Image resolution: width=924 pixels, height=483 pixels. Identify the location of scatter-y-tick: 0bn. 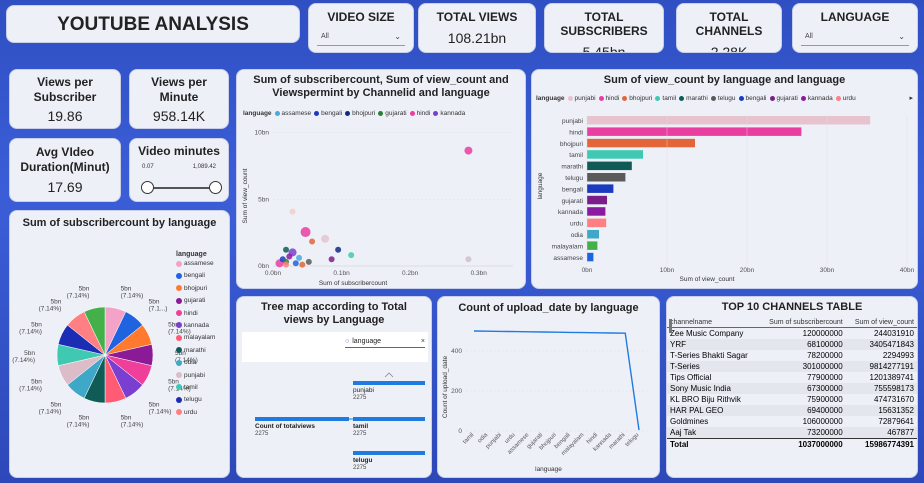
(263, 266).